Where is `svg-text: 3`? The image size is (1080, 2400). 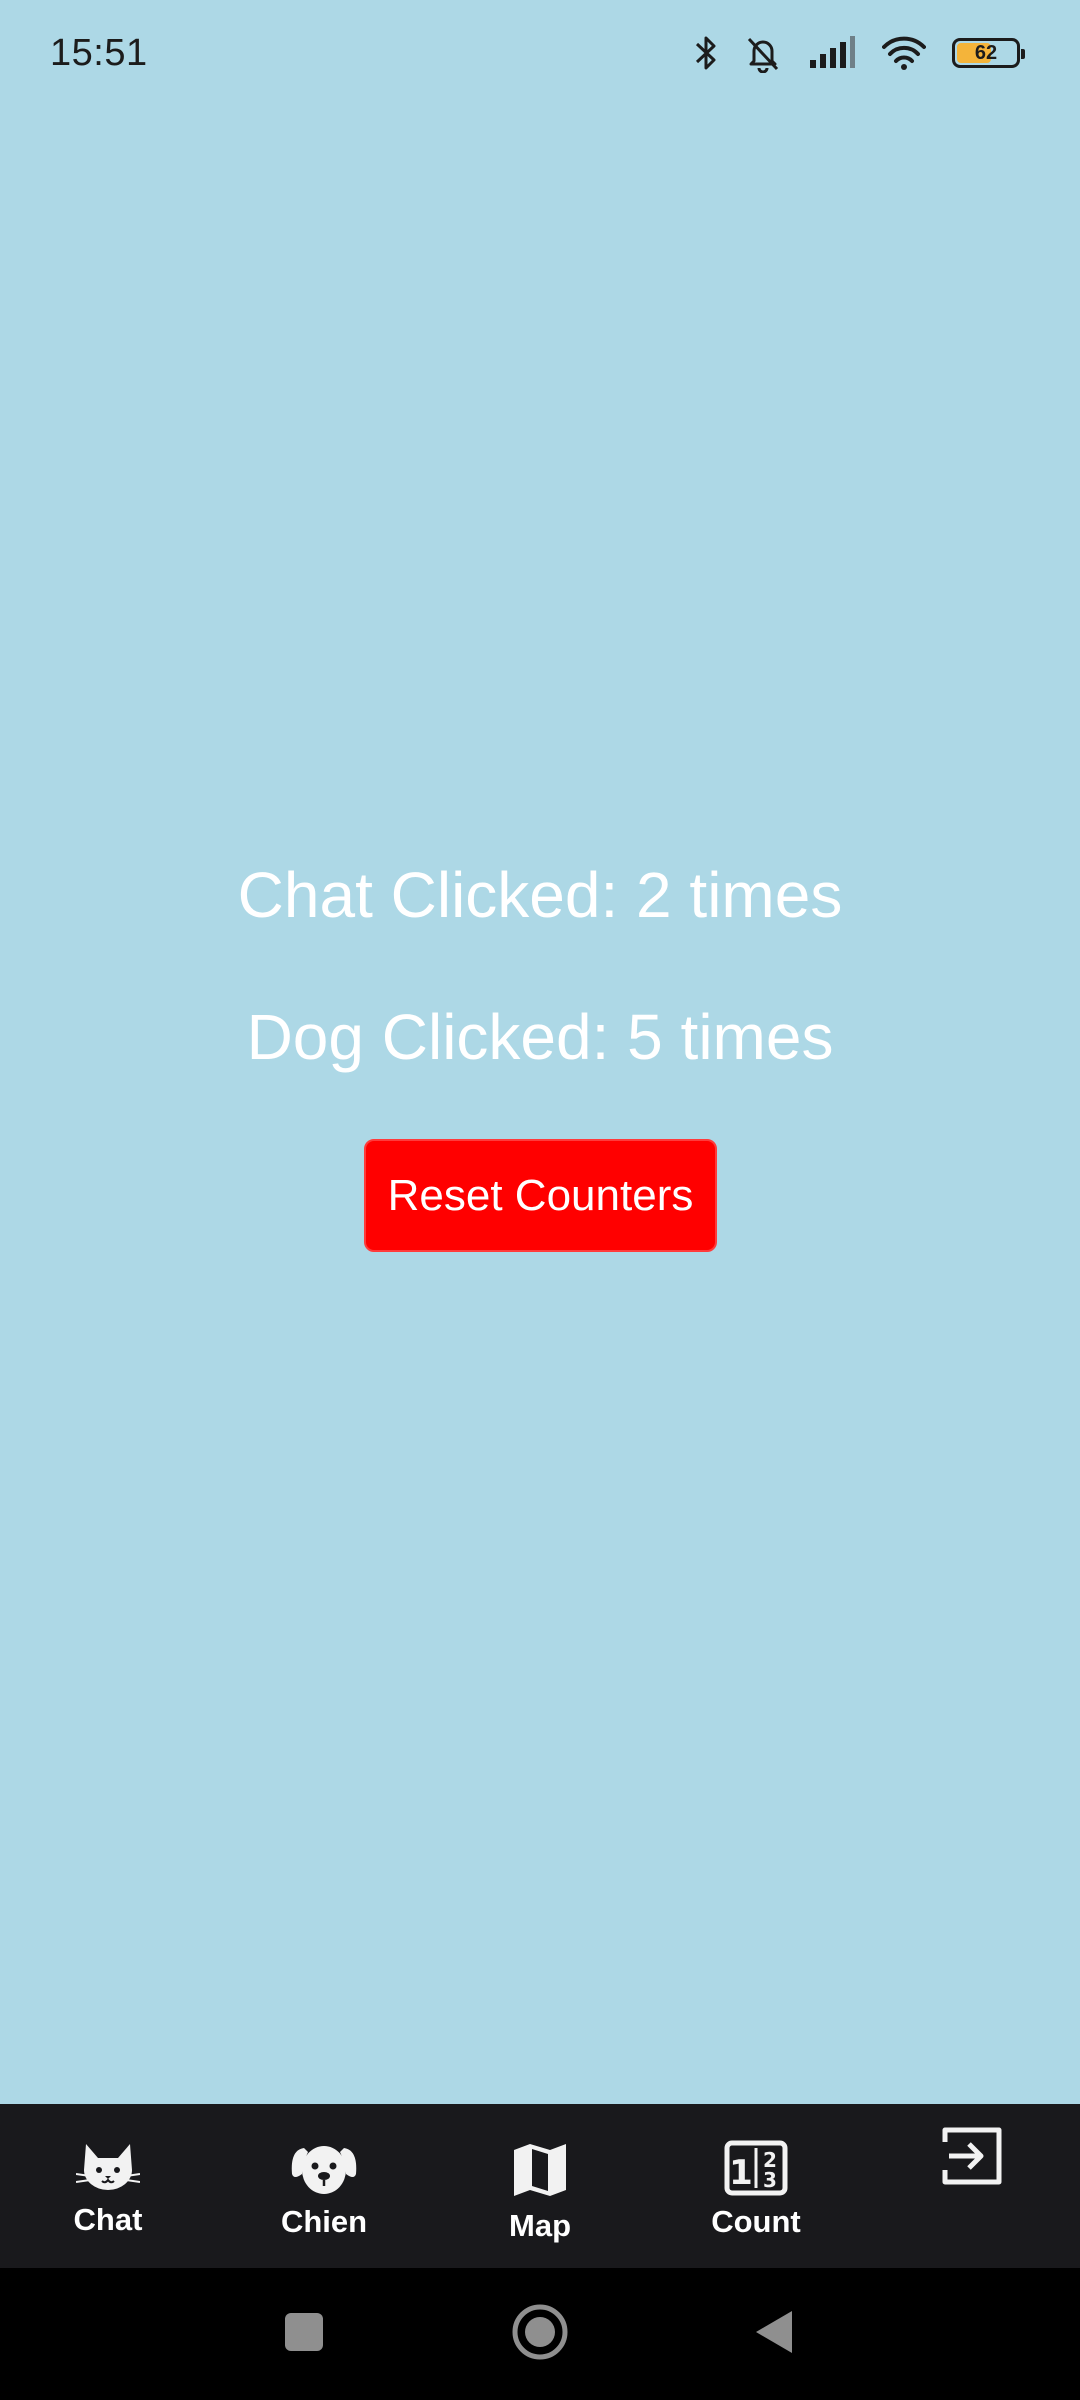
svg-text: 3 is located at coordinates (770, 2180).